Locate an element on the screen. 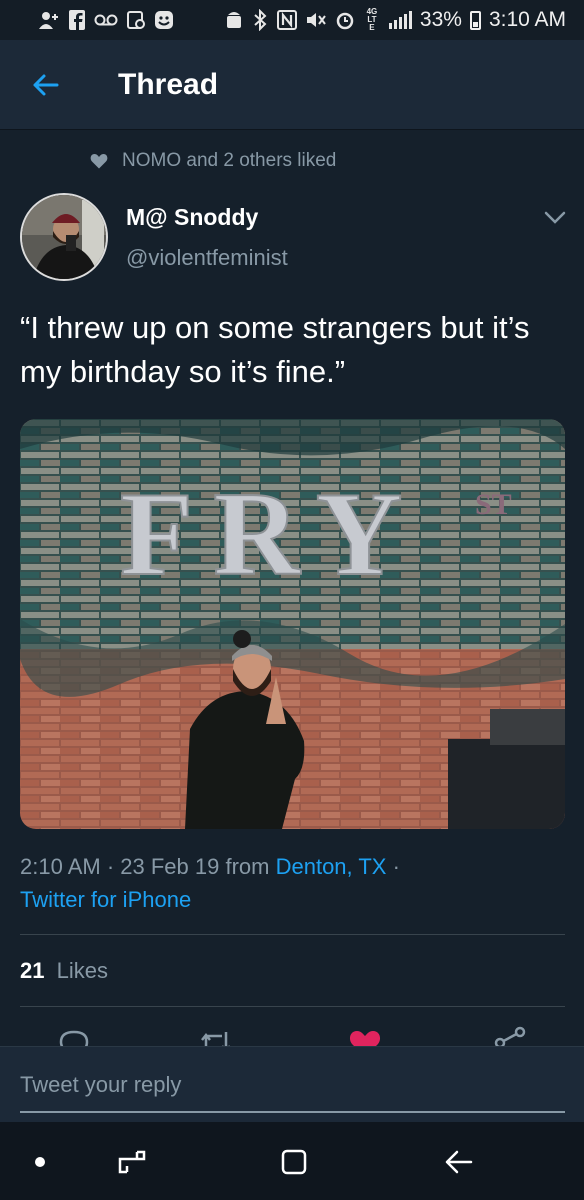  like-button is located at coordinates (365, 1037).